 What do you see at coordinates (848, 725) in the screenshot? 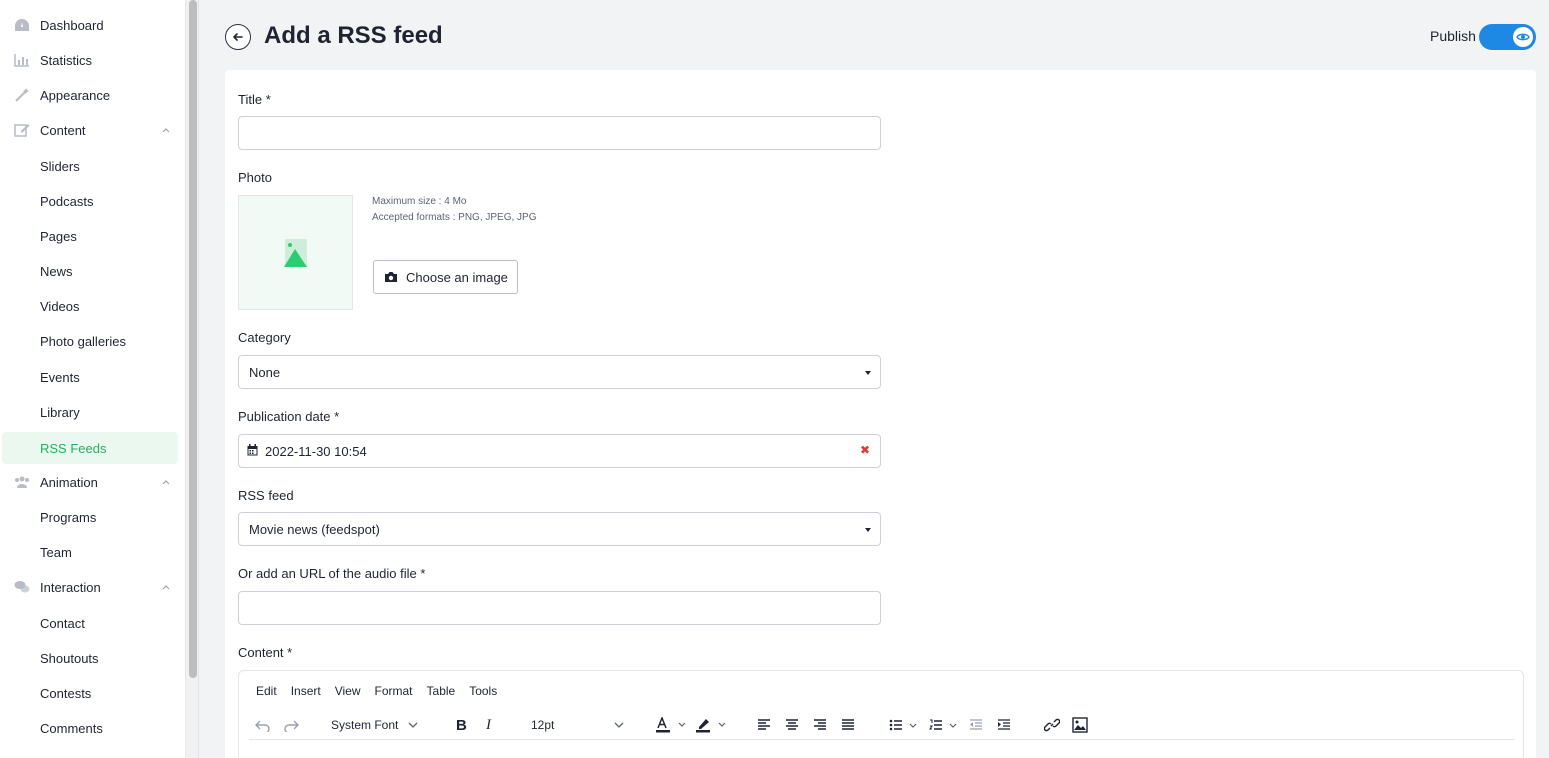
I see `align-justify-icon` at bounding box center [848, 725].